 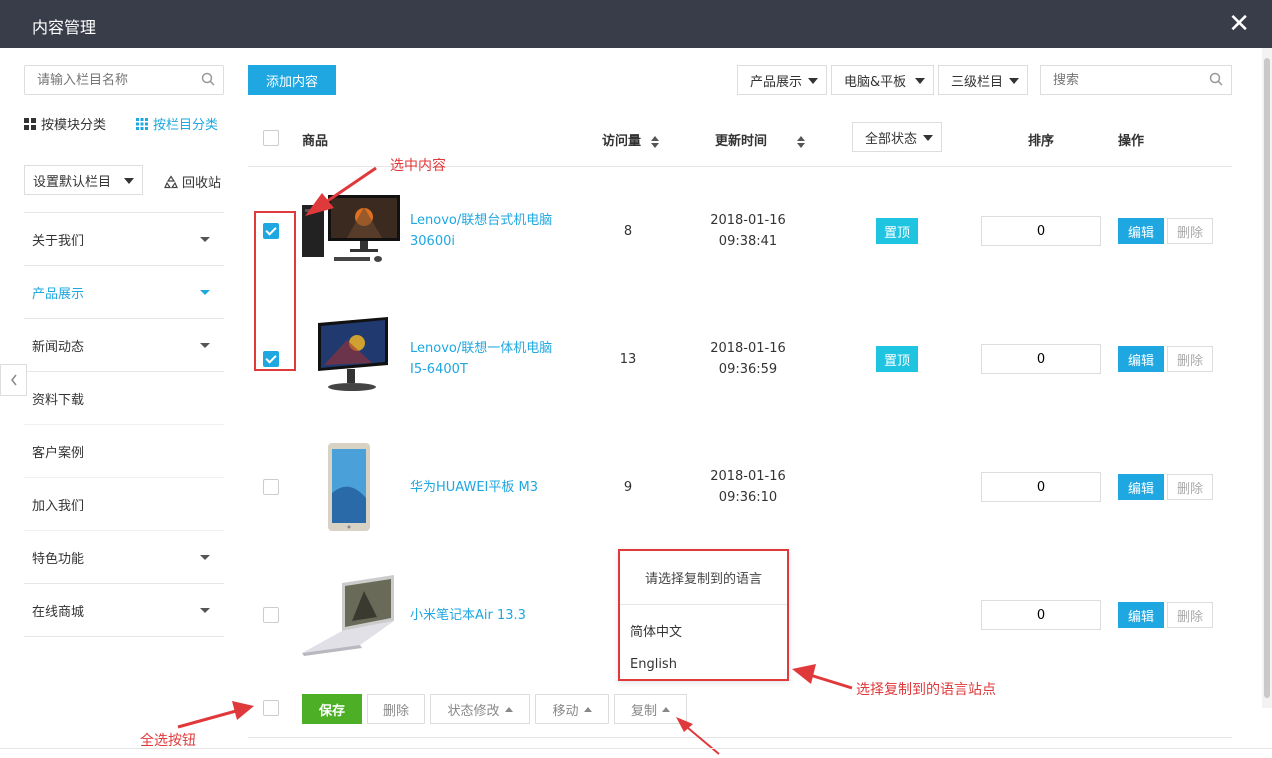 I want to click on visit-count: 8, so click(x=628, y=231).